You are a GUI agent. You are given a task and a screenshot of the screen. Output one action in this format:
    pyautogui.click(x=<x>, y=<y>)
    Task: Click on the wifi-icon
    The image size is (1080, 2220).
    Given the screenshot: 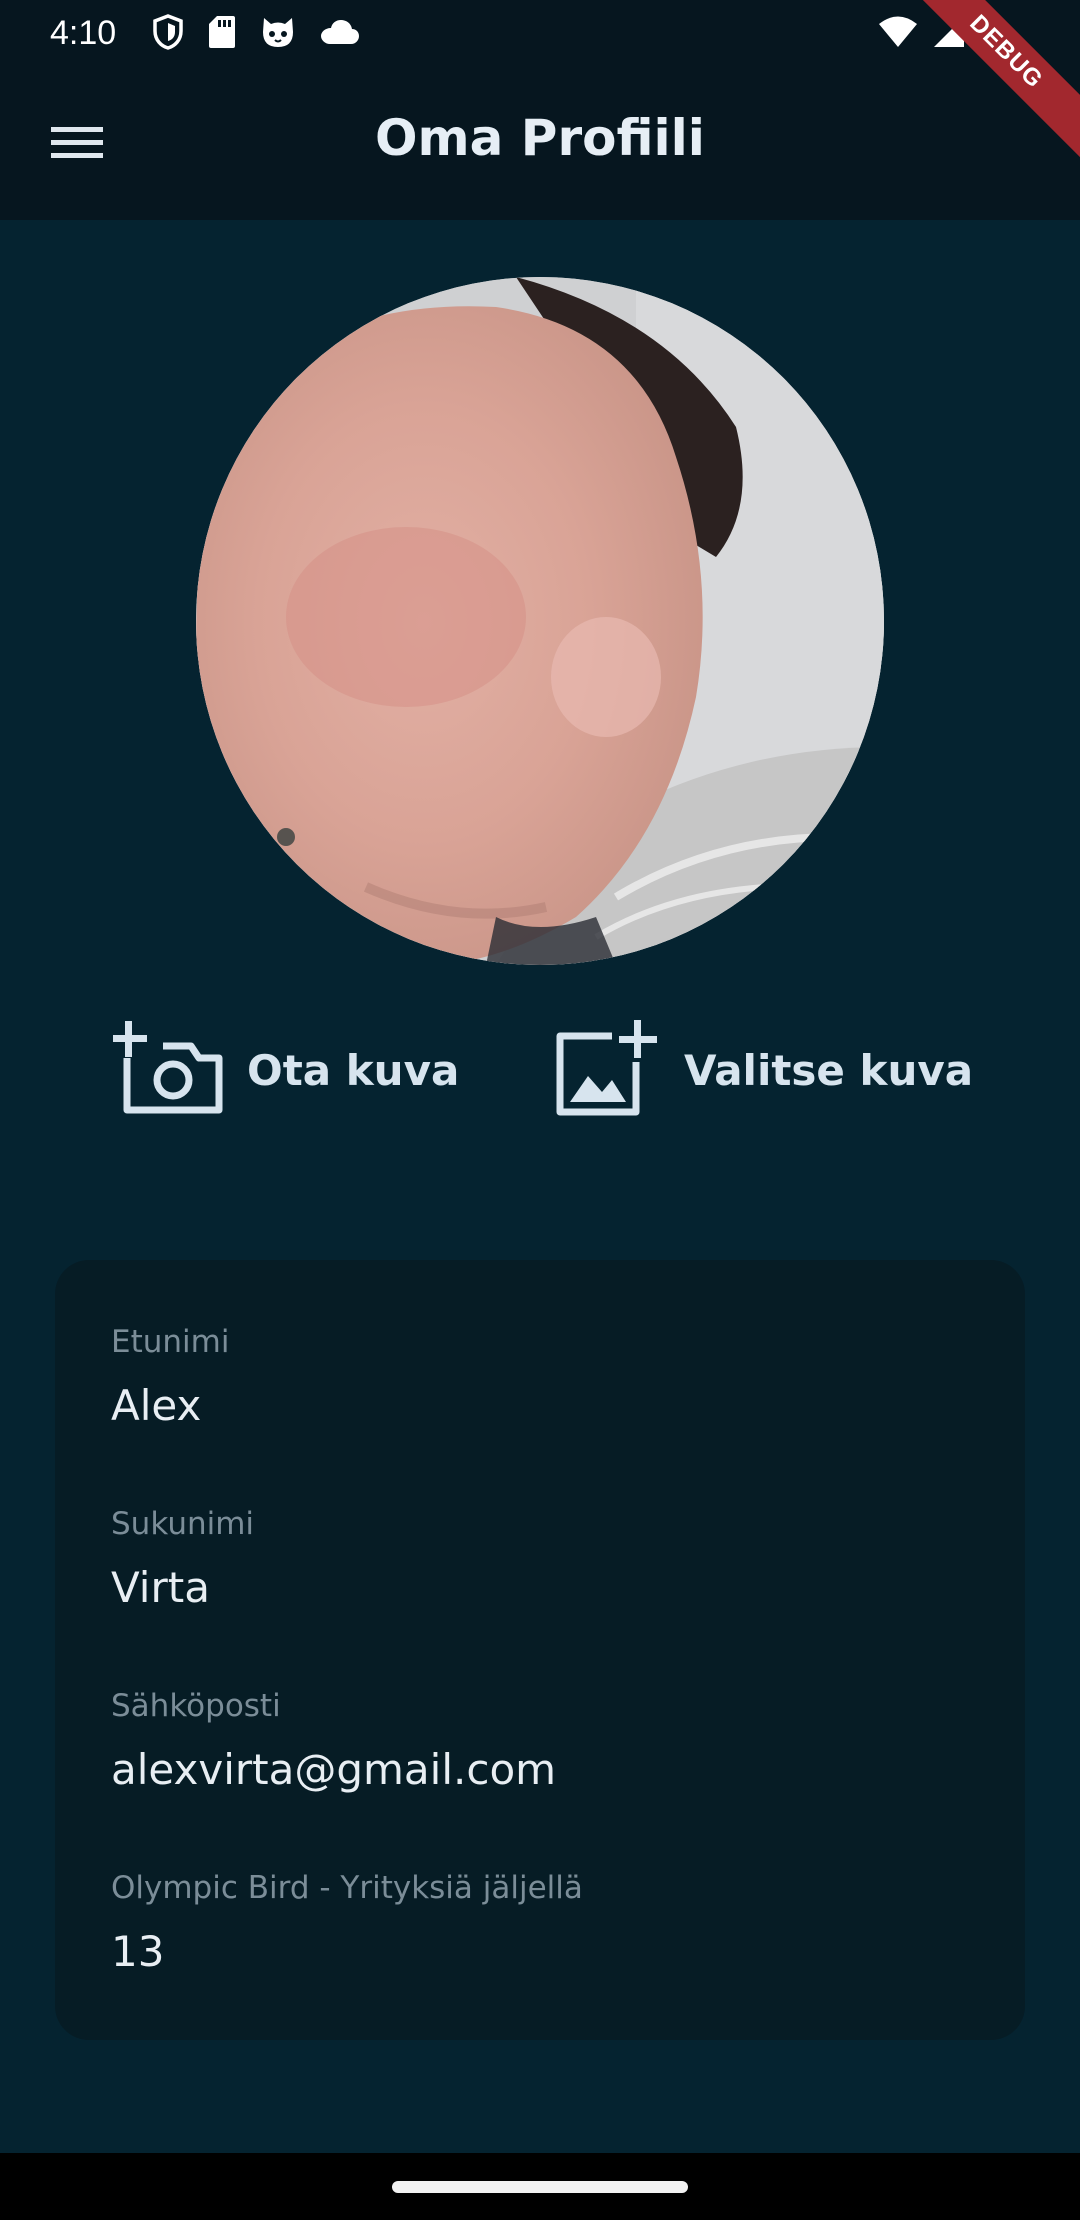 What is the action you would take?
    pyautogui.click(x=898, y=32)
    